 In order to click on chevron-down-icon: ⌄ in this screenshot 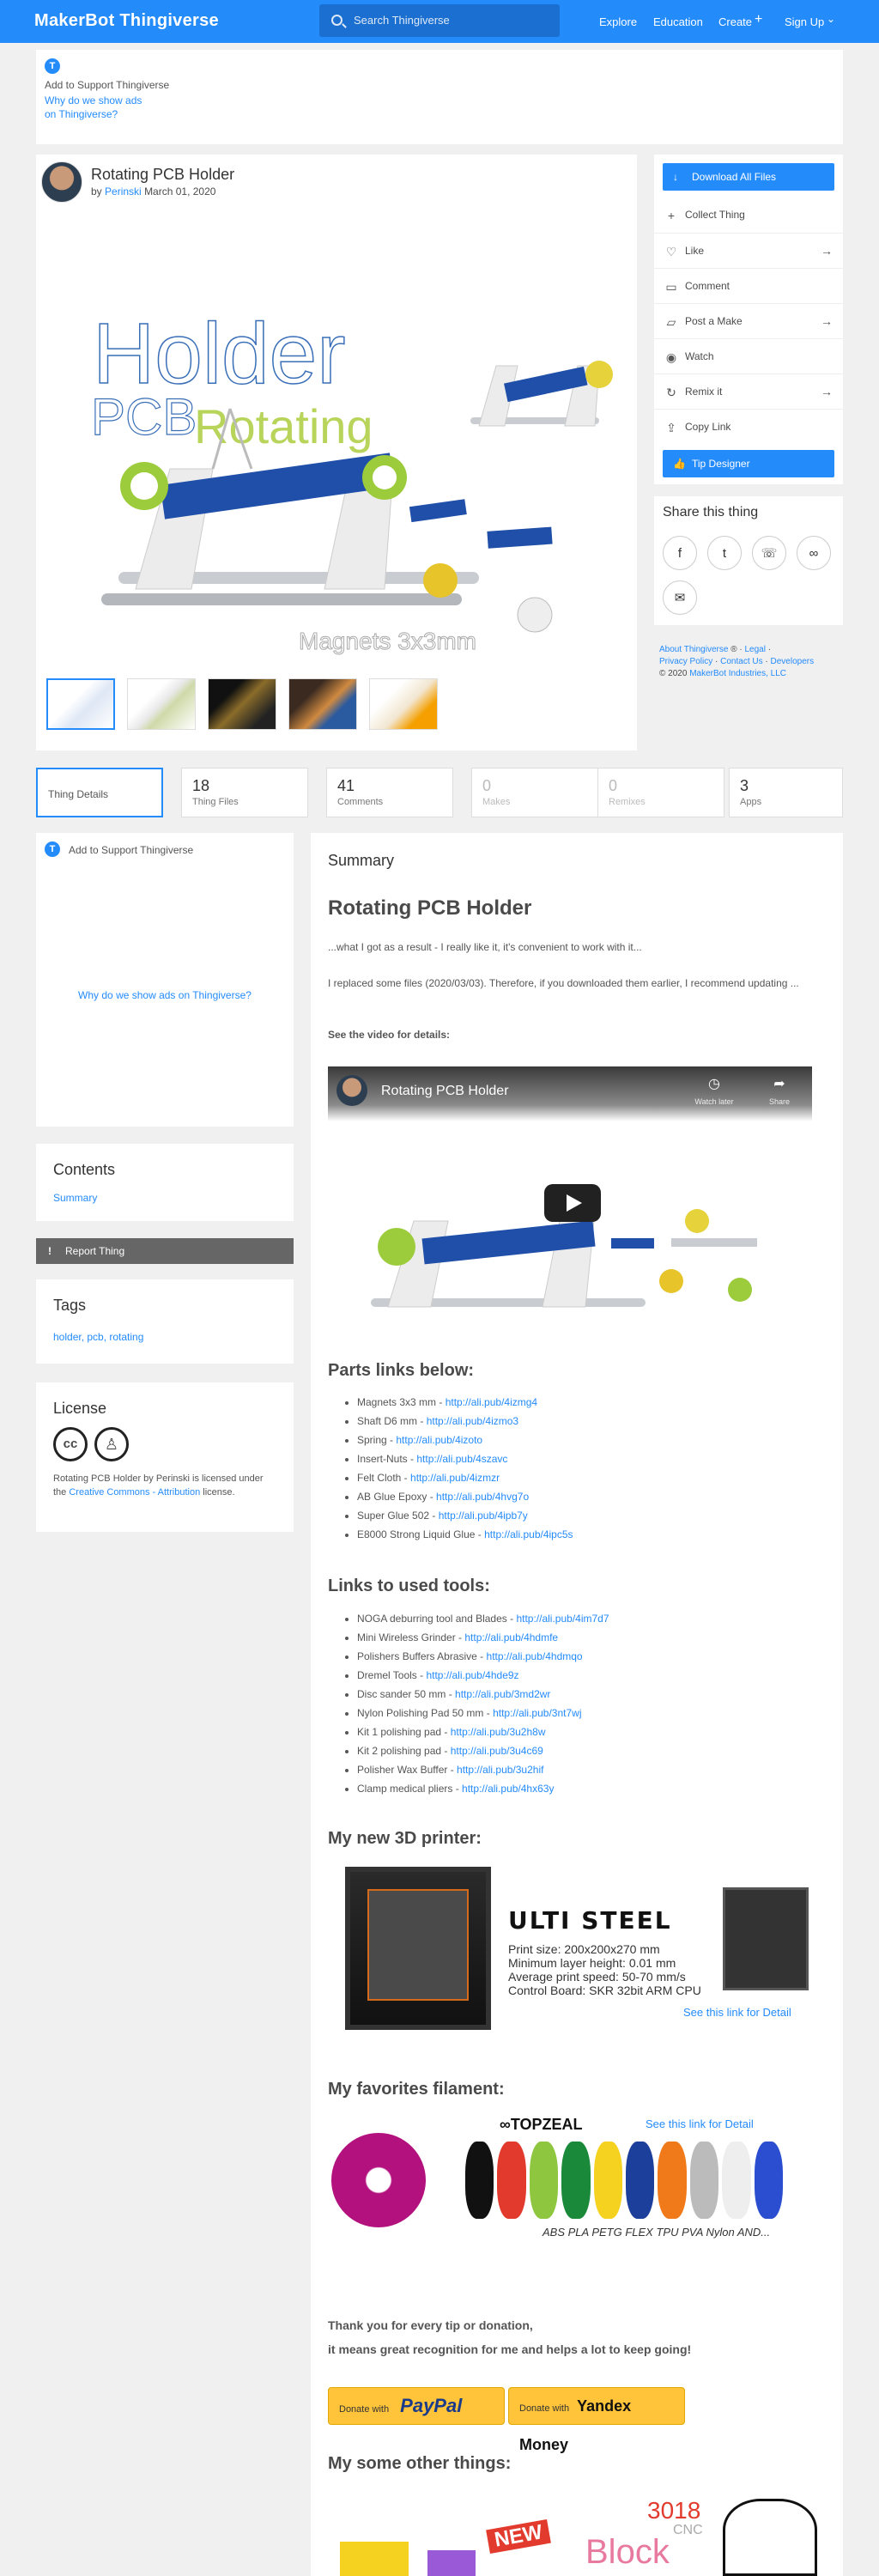, I will do `click(831, 19)`.